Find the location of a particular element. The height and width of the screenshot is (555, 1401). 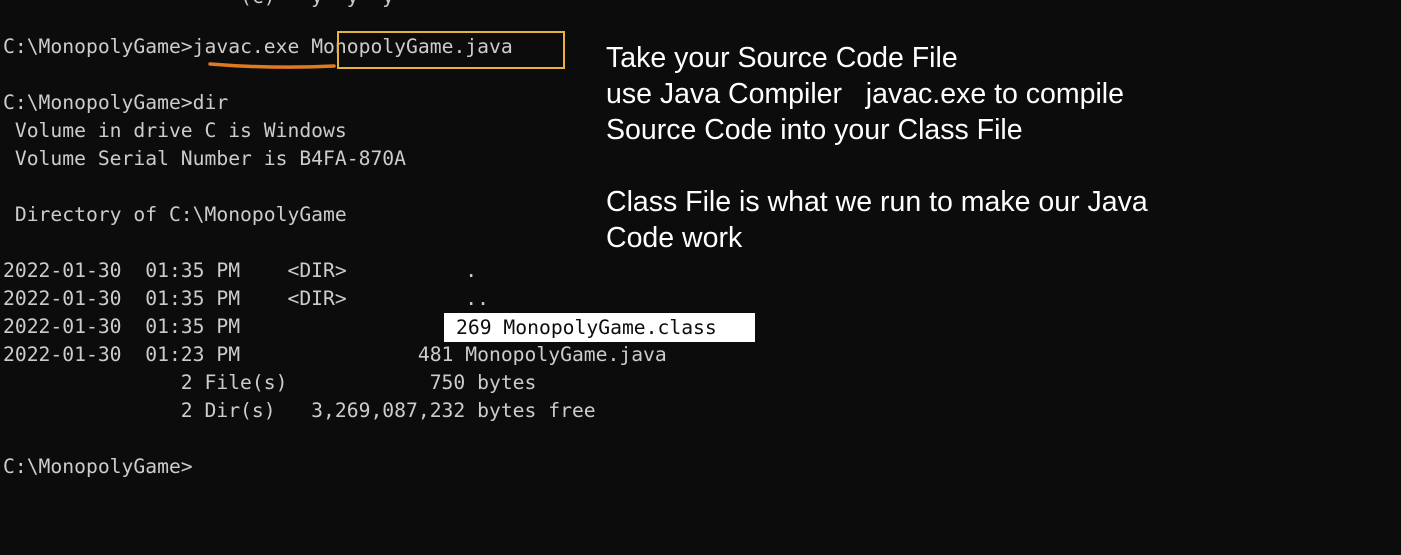

listing-row: 2022-01-30 01:35 PM is located at coordinates (122, 326).